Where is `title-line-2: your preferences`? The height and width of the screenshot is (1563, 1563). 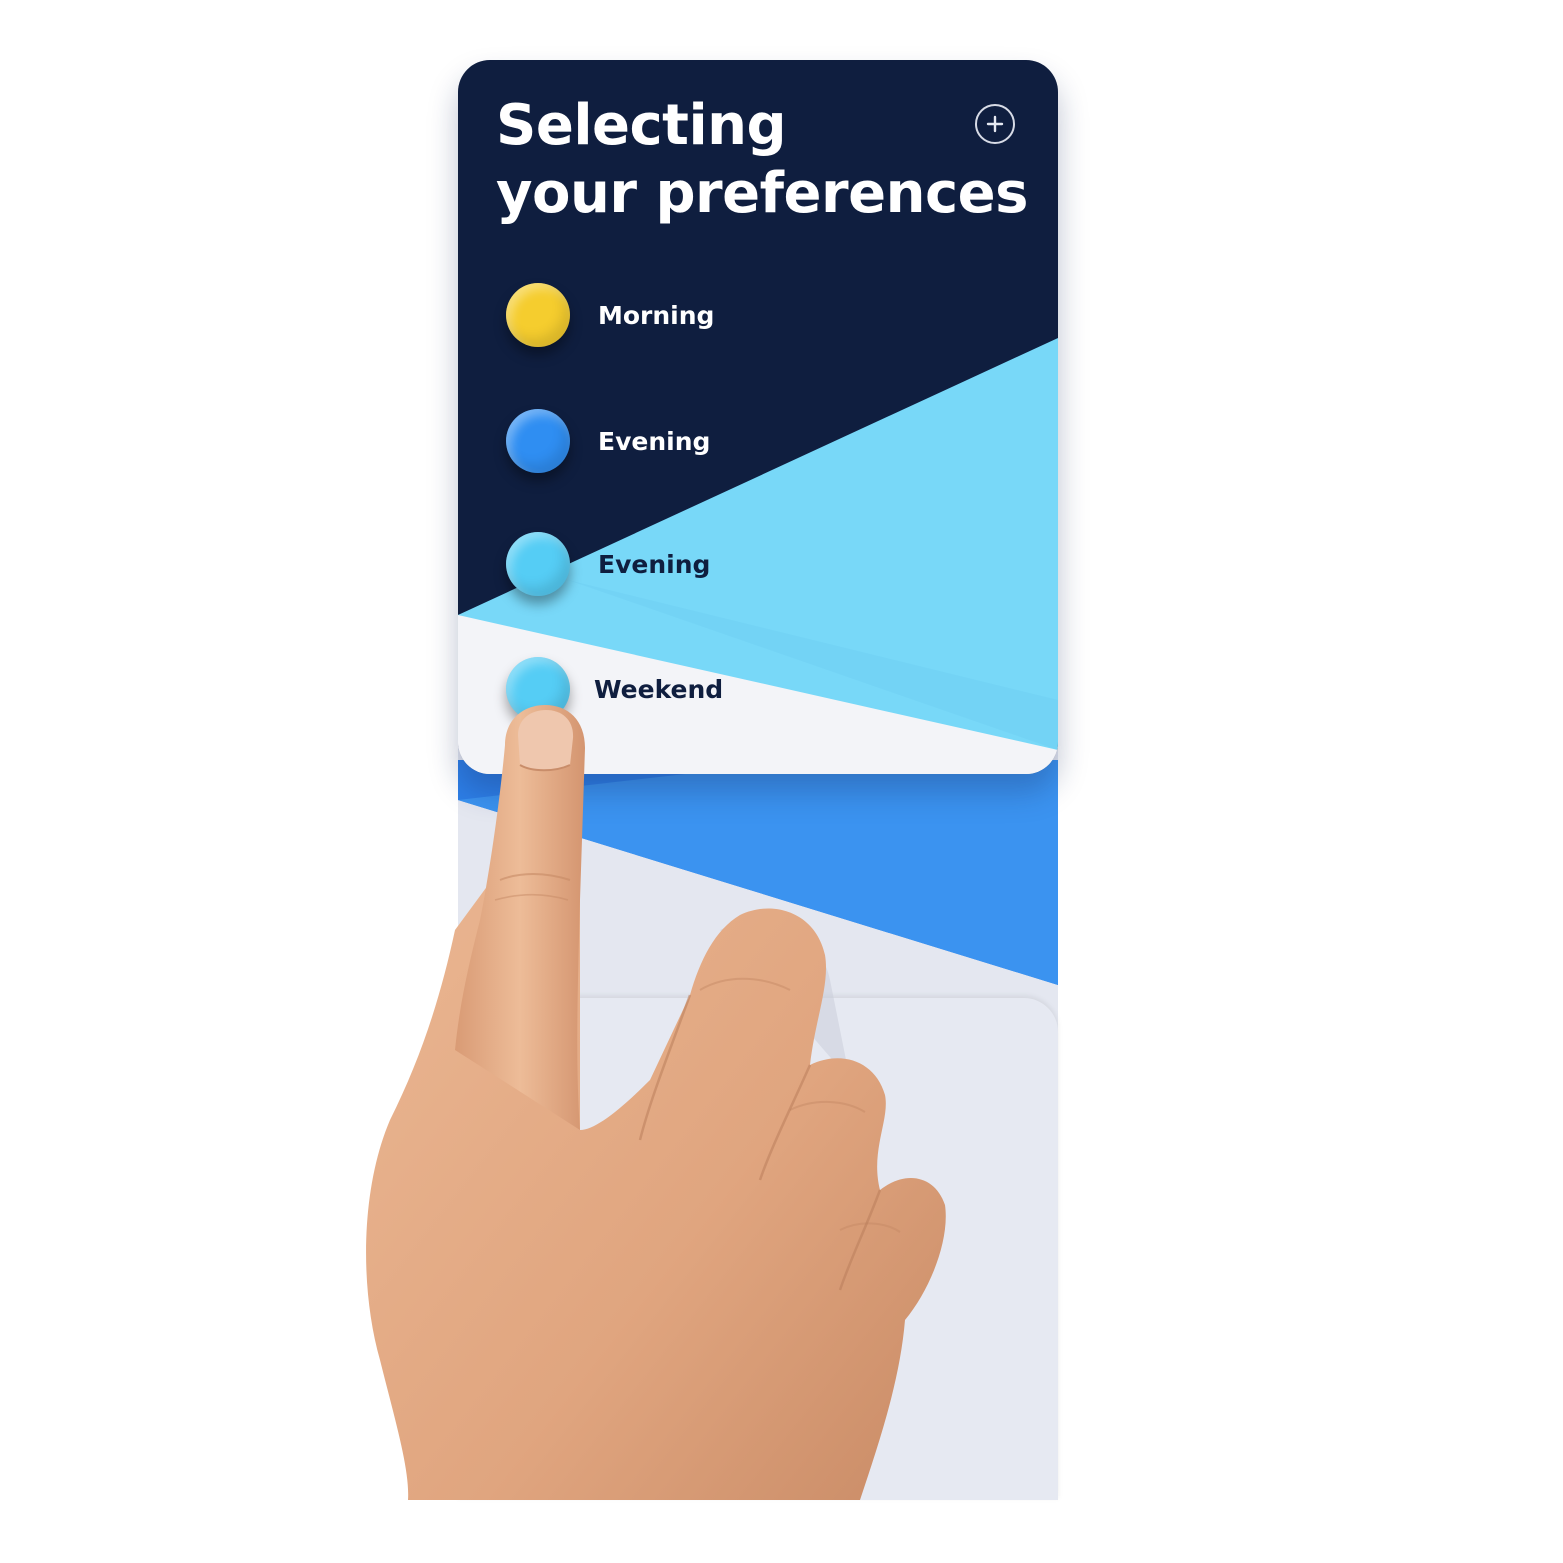 title-line-2: your preferences is located at coordinates (762, 193).